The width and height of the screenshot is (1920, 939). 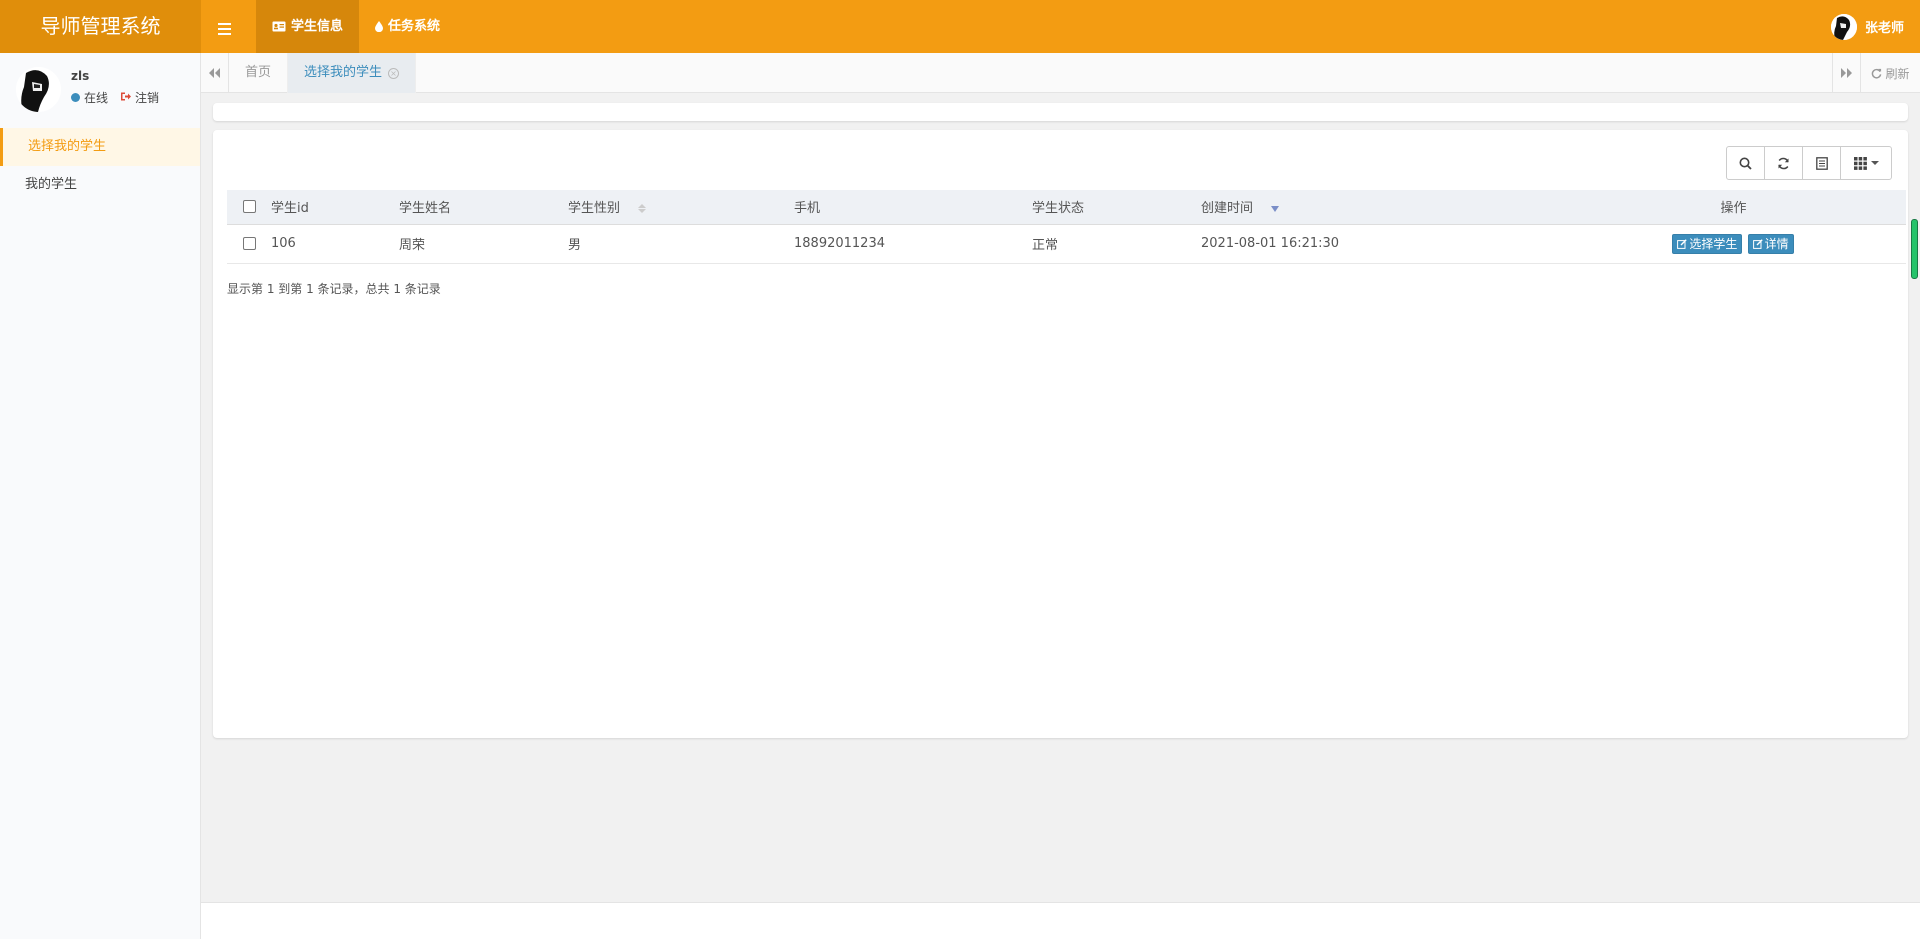 I want to click on app-logo-title: 导师管理系统, so click(x=100, y=26).